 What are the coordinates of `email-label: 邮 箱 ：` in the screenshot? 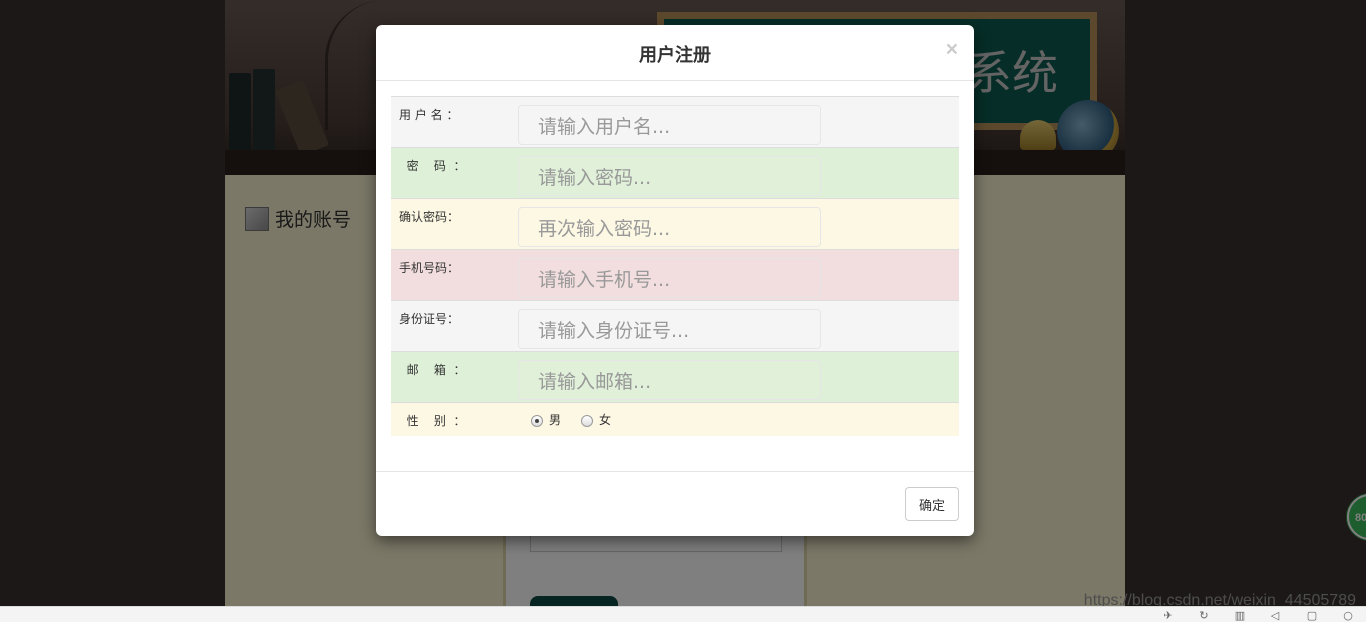 It's located at (432, 370).